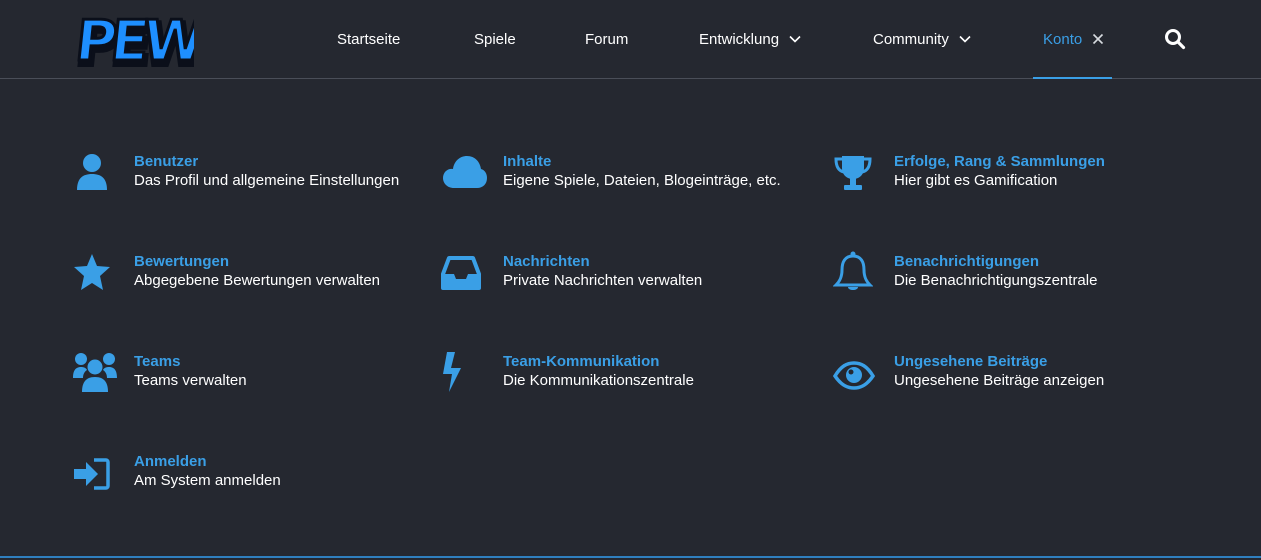 Image resolution: width=1261 pixels, height=560 pixels. I want to click on close-icon, so click(1098, 39).